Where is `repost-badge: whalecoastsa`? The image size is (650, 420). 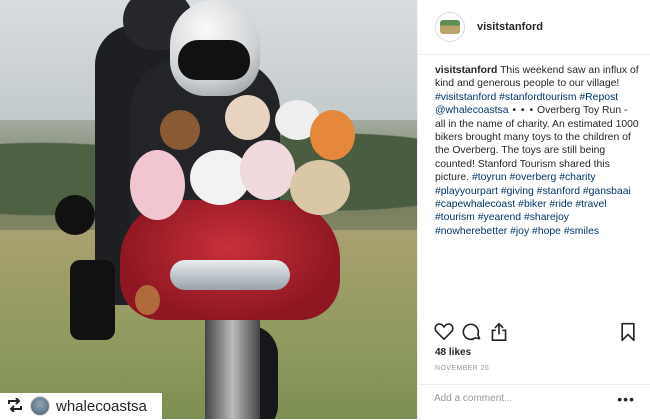 repost-badge: whalecoastsa is located at coordinates (81, 406).